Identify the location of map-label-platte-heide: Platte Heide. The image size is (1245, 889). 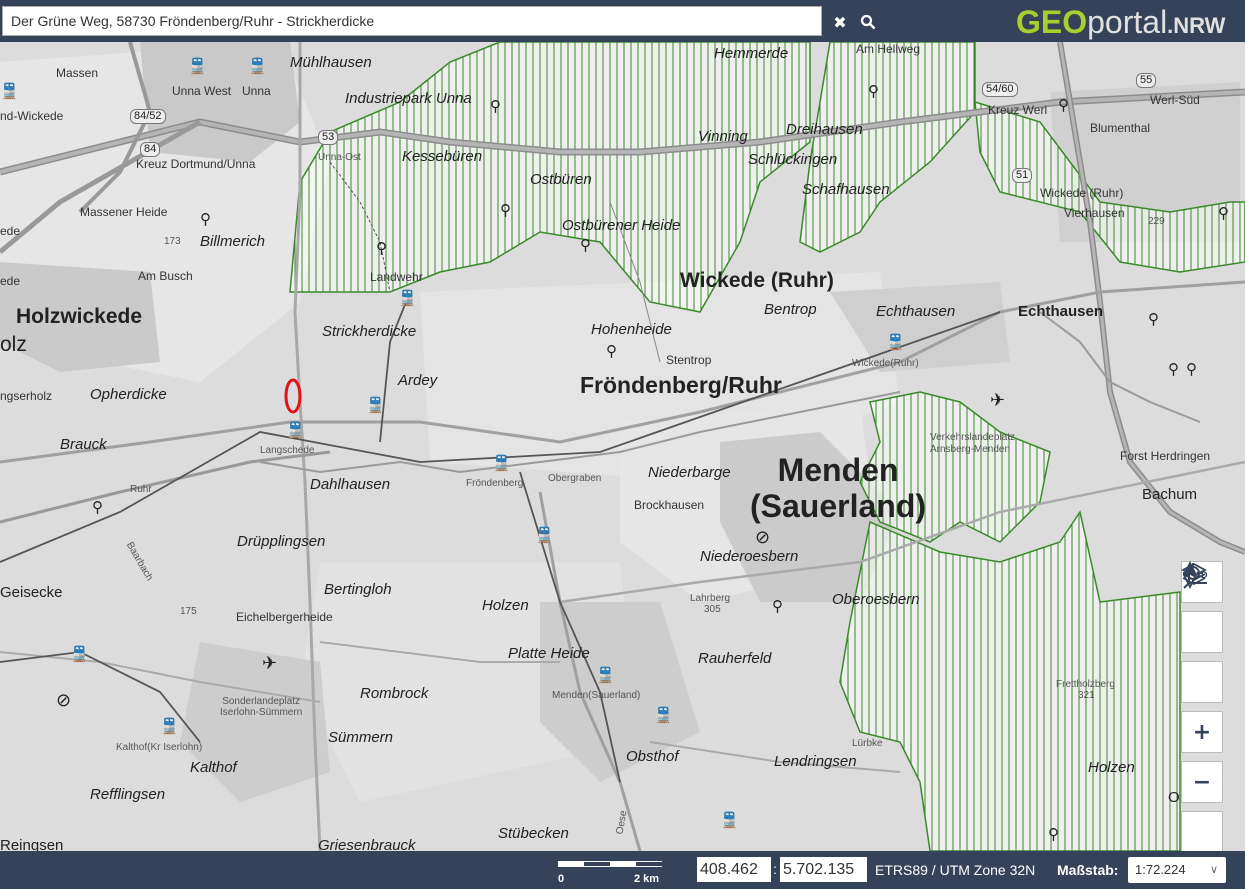
(549, 653).